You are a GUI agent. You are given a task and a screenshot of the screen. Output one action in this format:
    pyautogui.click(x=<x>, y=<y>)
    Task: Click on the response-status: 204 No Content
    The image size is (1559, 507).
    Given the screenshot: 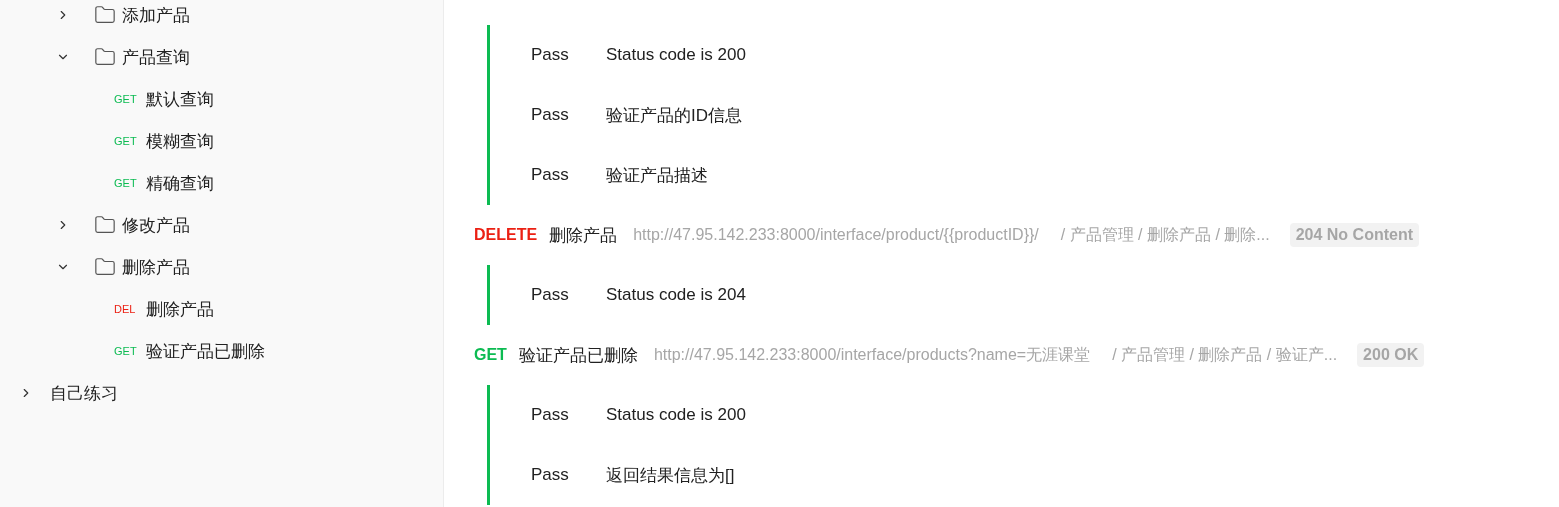 What is the action you would take?
    pyautogui.click(x=1354, y=235)
    